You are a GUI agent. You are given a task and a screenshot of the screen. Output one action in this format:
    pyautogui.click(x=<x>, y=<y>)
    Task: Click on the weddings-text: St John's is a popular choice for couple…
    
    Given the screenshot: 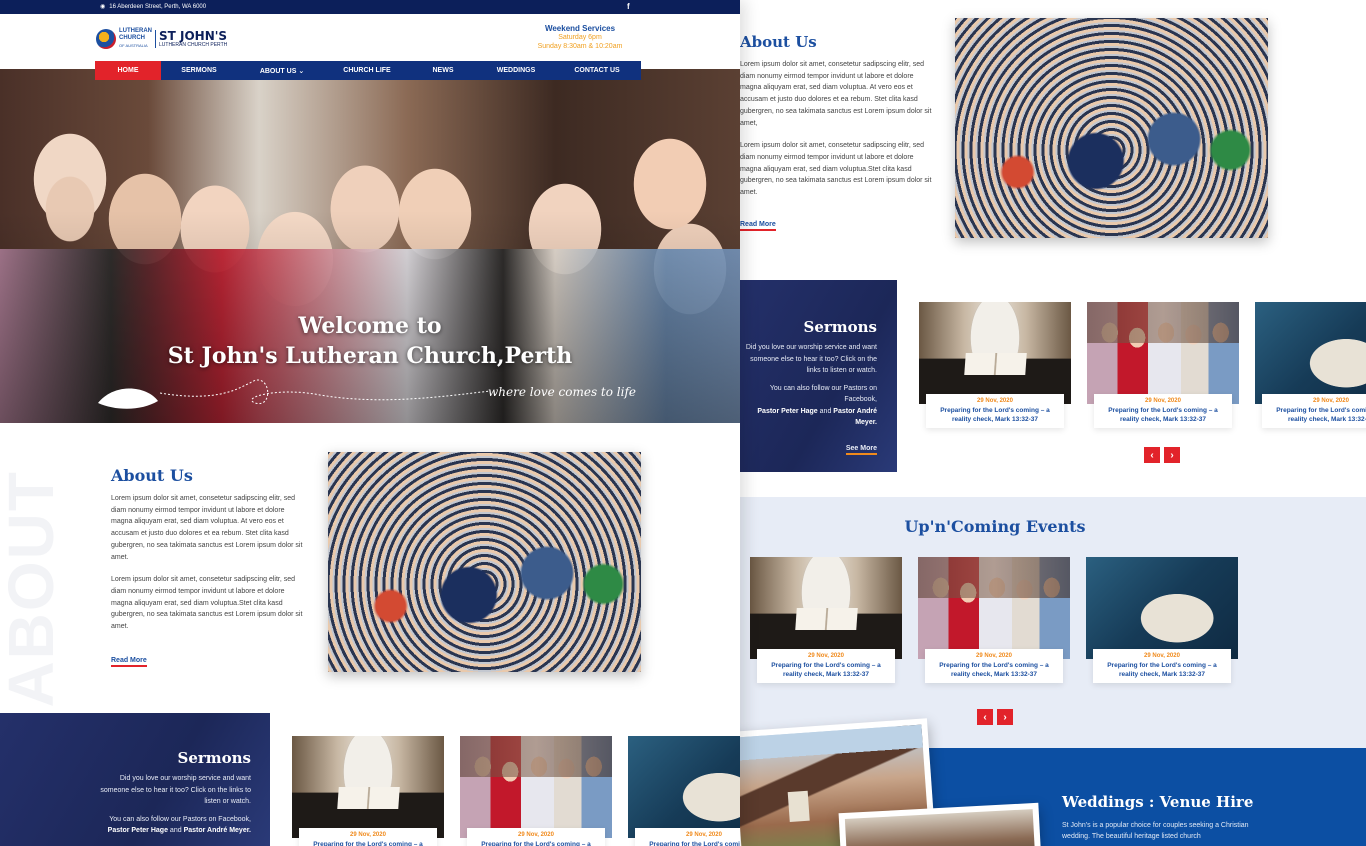 What is the action you would take?
    pyautogui.click(x=1155, y=831)
    